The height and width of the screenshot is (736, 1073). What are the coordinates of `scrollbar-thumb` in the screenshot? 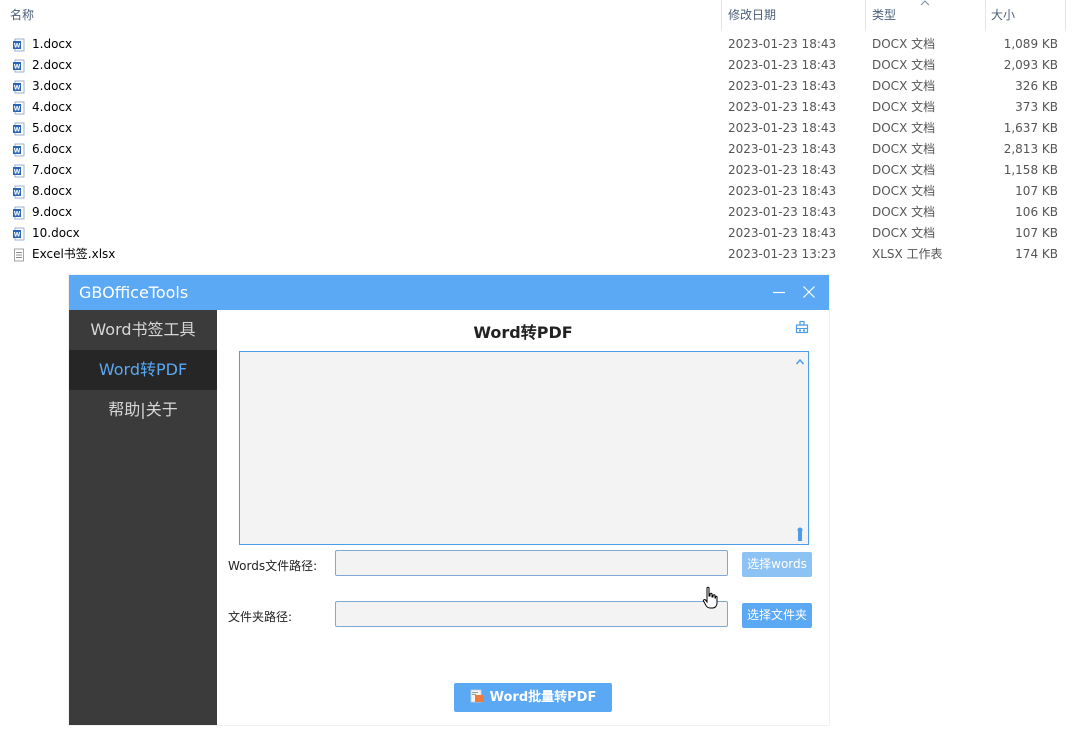 It's located at (800, 534).